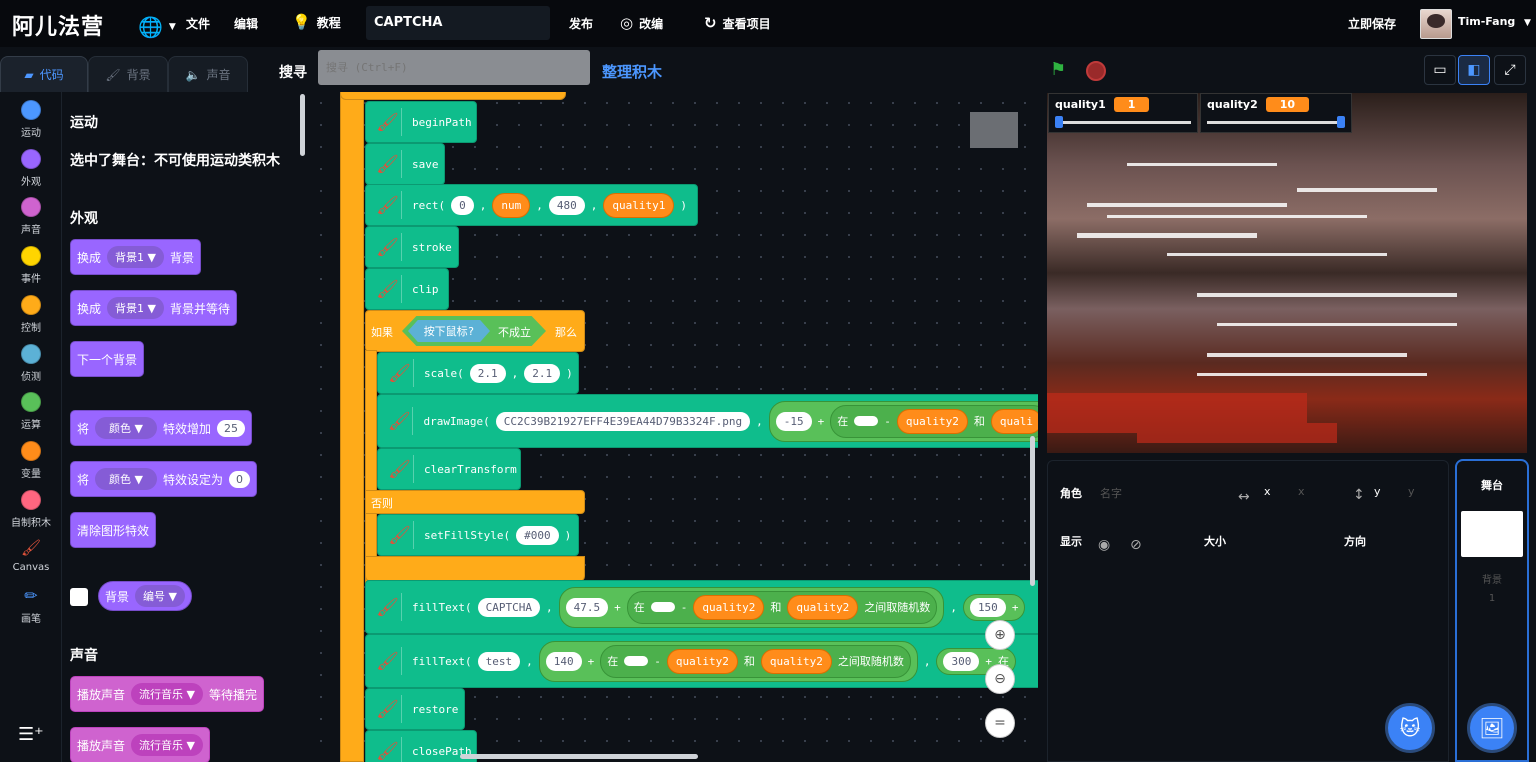 The height and width of the screenshot is (762, 1536). Describe the element at coordinates (153, 308) in the screenshot. I see `block-switch-backdrop-wait: 换成 背景1 ▼ 背景并等待` at that location.